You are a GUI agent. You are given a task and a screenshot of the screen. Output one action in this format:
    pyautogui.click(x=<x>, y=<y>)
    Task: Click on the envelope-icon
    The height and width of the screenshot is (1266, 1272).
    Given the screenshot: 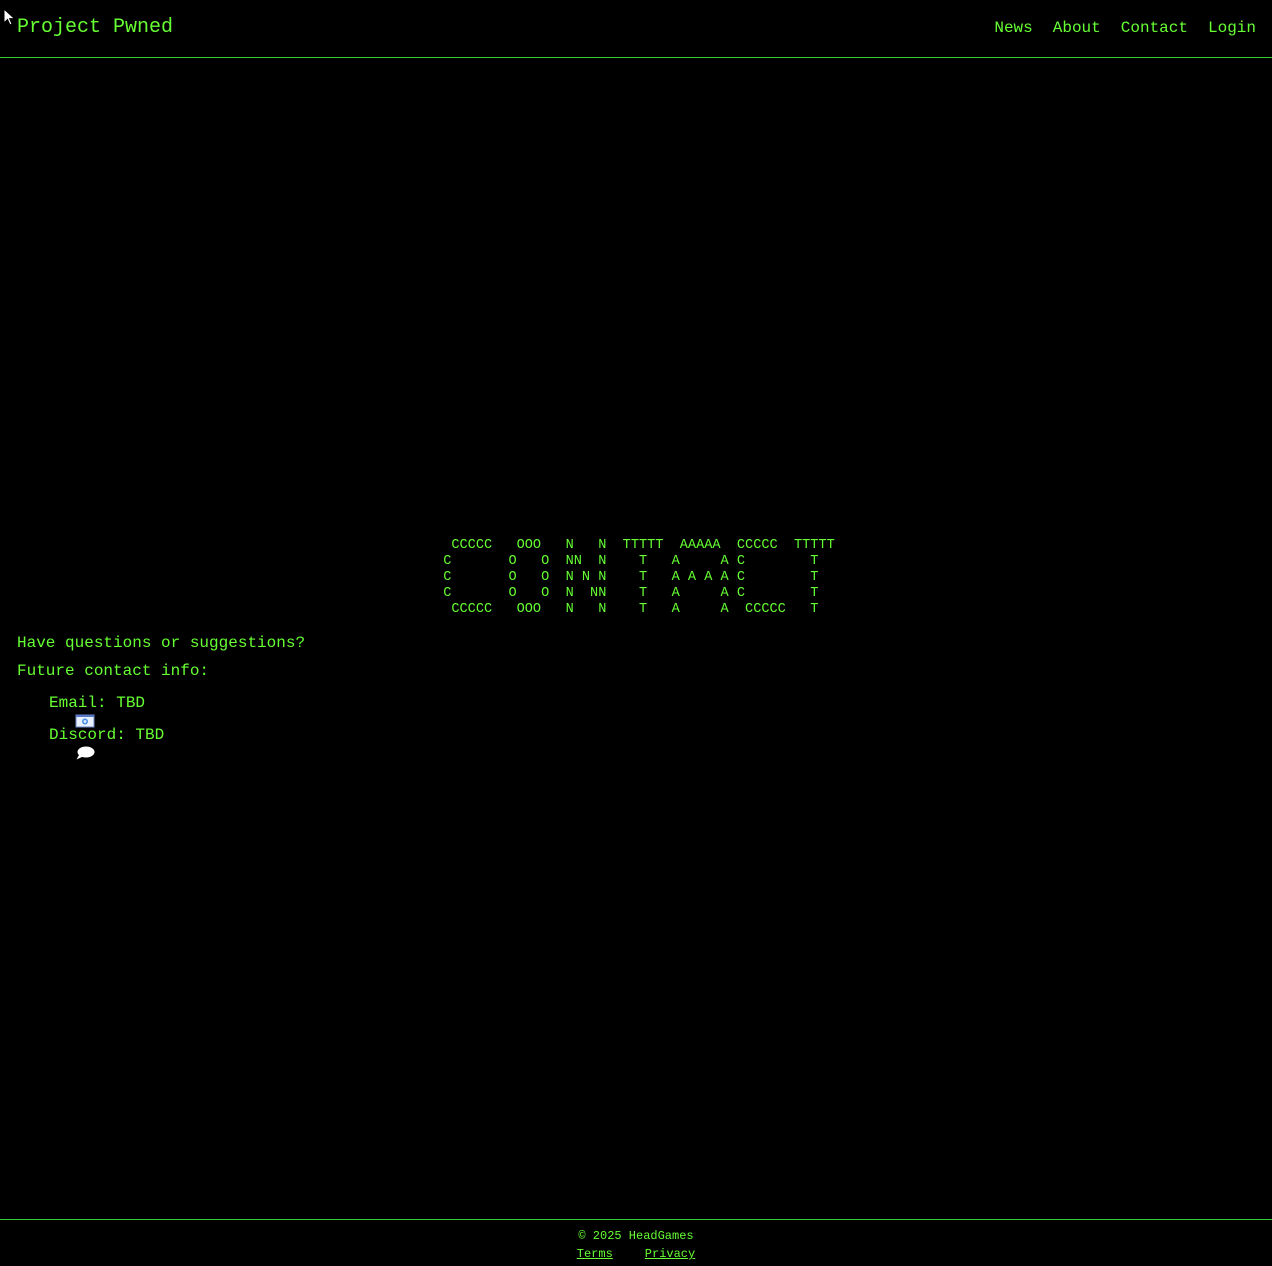 What is the action you would take?
    pyautogui.click(x=56, y=711)
    